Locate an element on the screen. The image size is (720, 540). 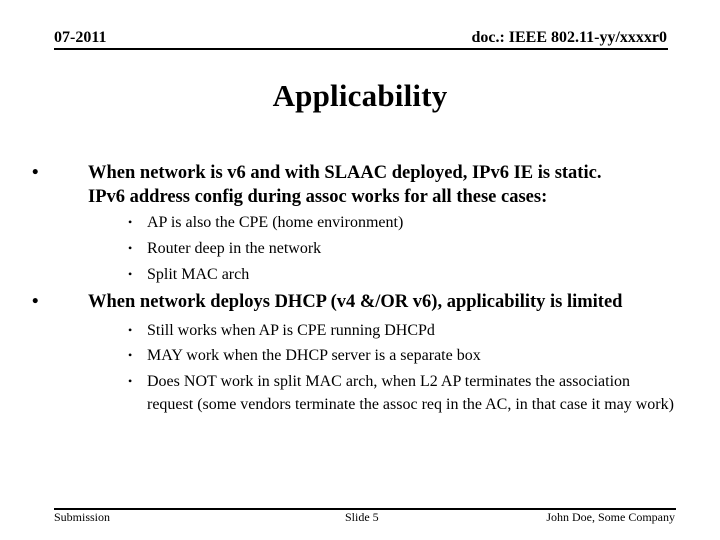
sub-bullet-text: Still works when AP is CPE running DHCPd is located at coordinates (291, 330).